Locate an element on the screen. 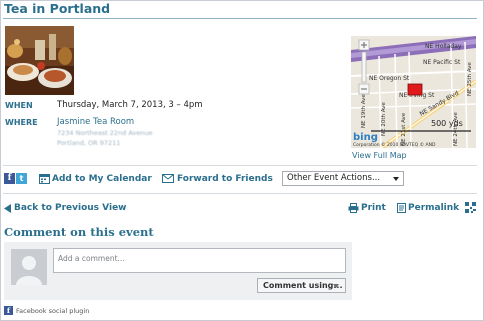 This screenshot has width=484, height=321. facebook-plugin-label: Facebook social plugin is located at coordinates (53, 310).